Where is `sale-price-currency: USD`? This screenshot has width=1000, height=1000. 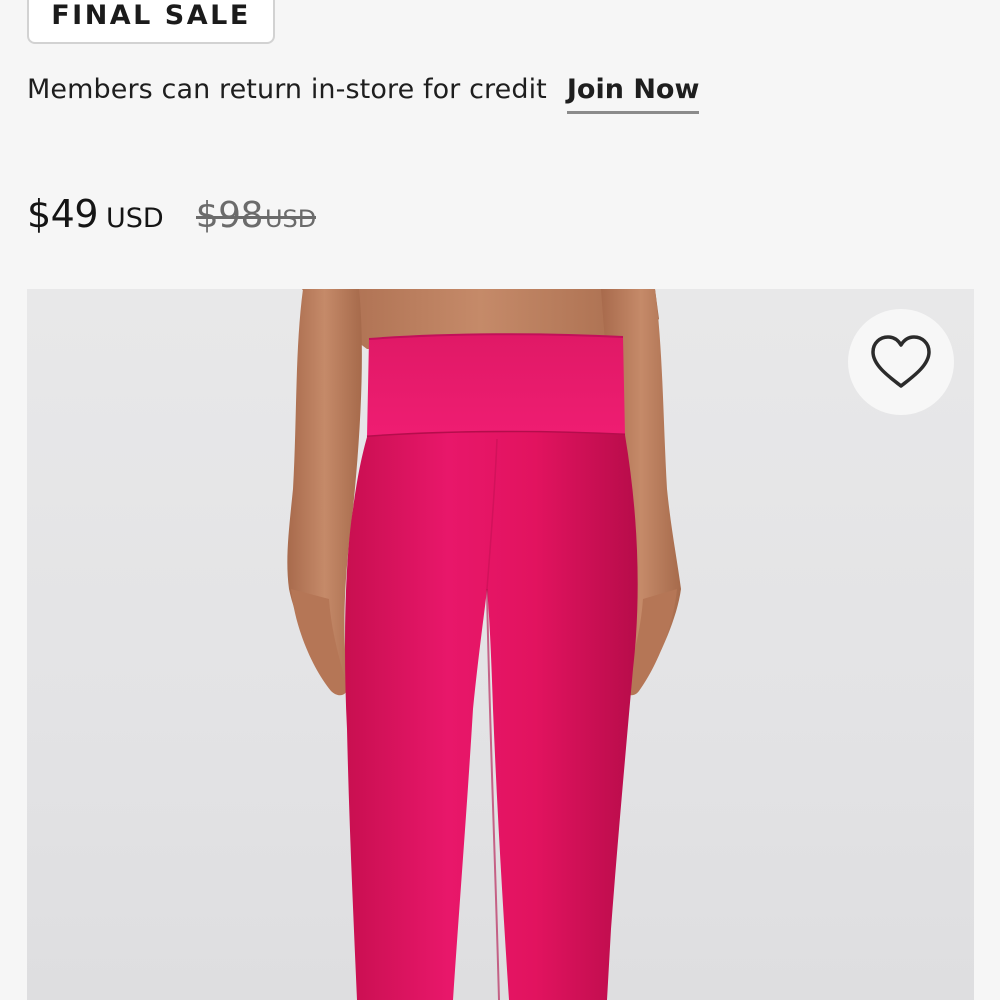
sale-price-currency: USD is located at coordinates (135, 218).